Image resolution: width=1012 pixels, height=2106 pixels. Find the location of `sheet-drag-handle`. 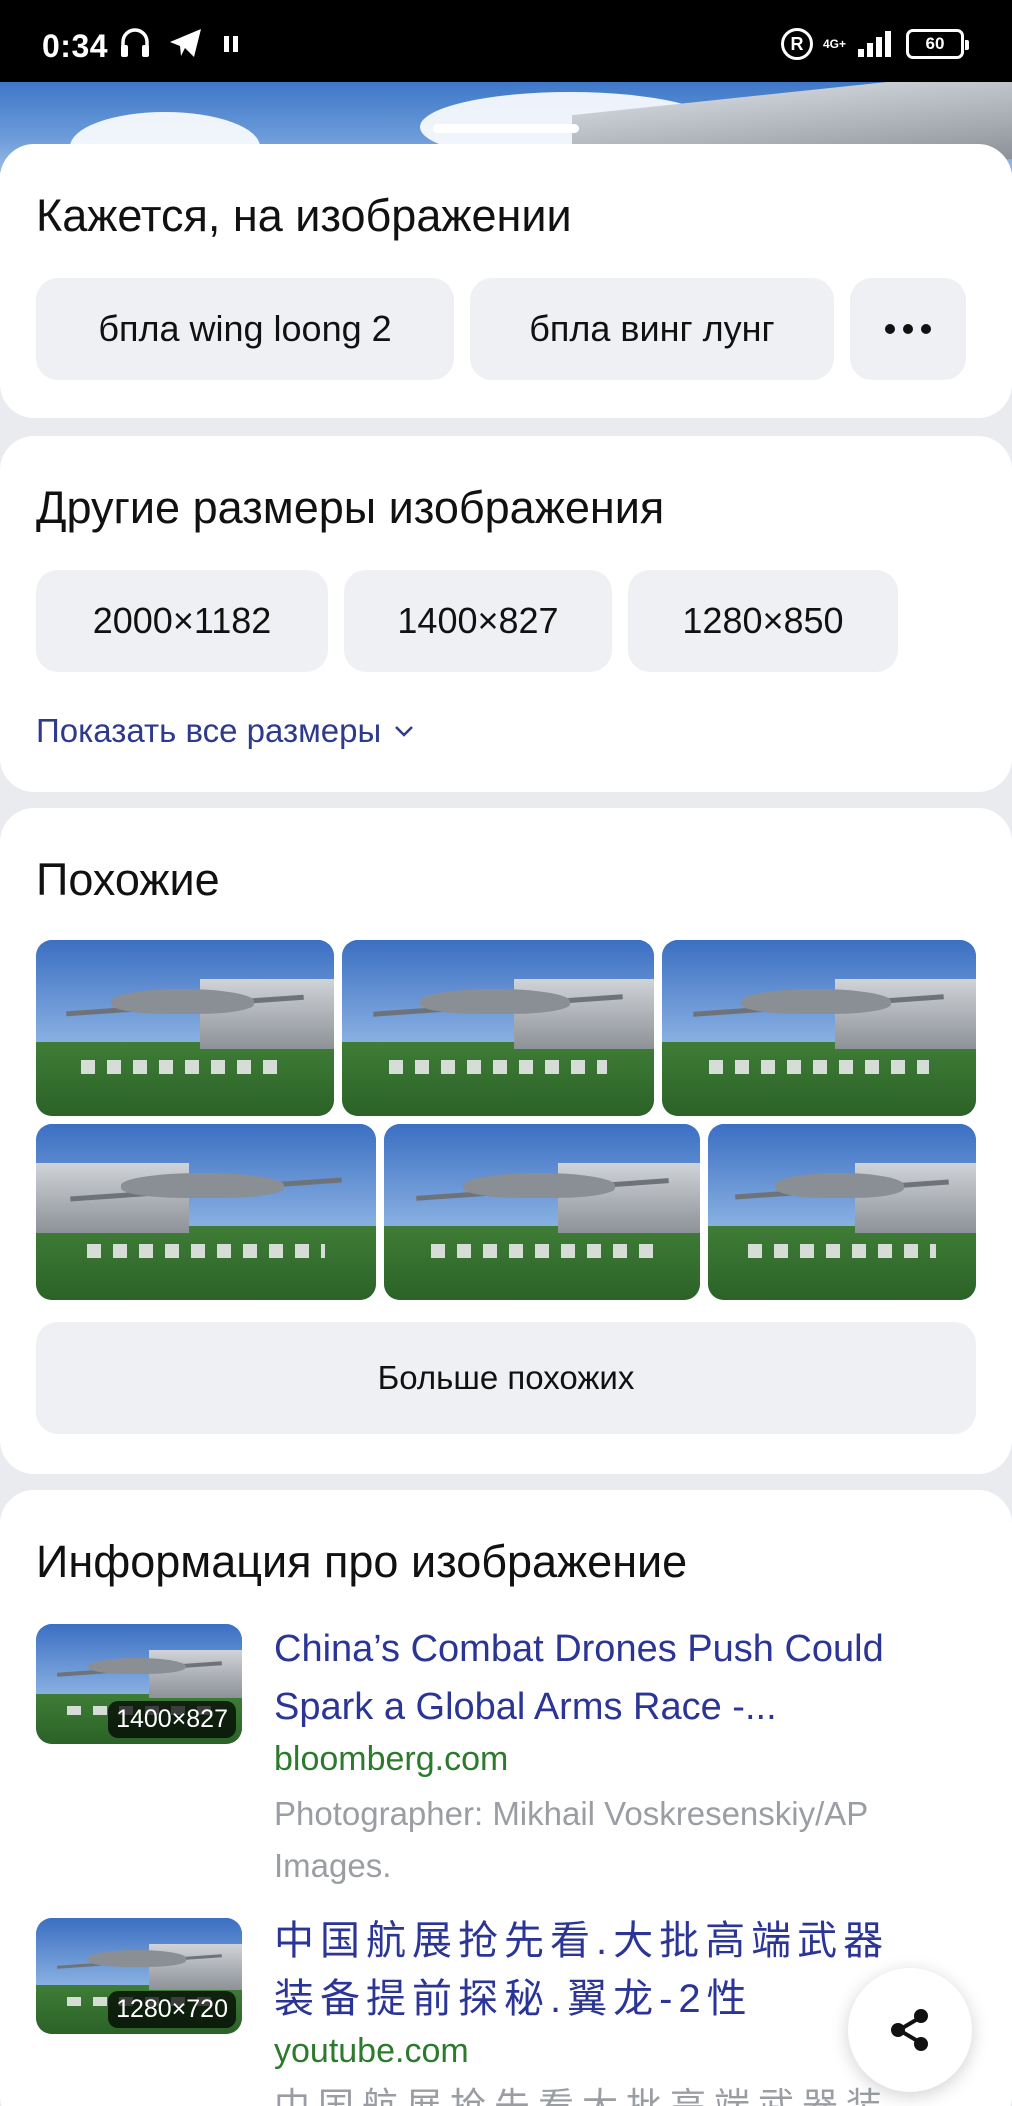

sheet-drag-handle is located at coordinates (506, 128).